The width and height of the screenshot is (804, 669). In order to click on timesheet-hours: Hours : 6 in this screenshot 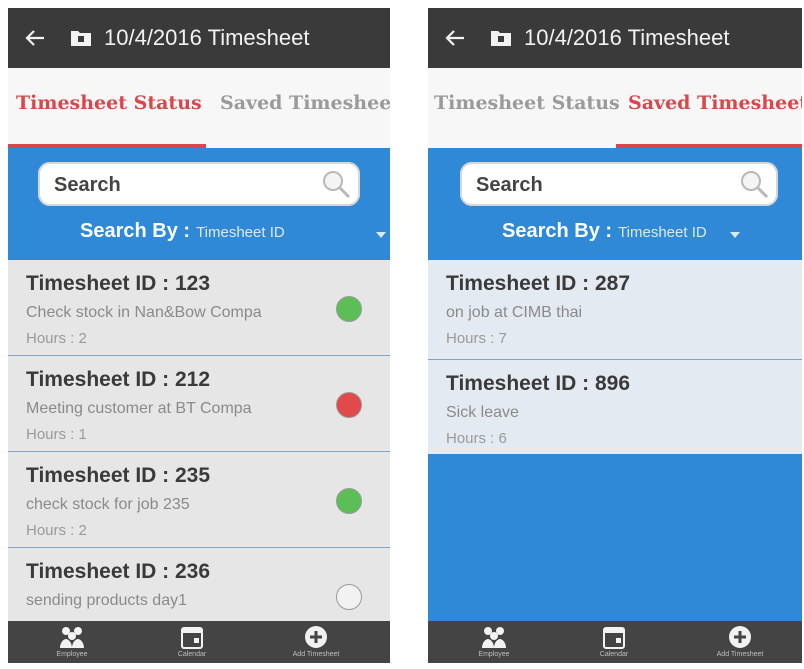, I will do `click(476, 438)`.